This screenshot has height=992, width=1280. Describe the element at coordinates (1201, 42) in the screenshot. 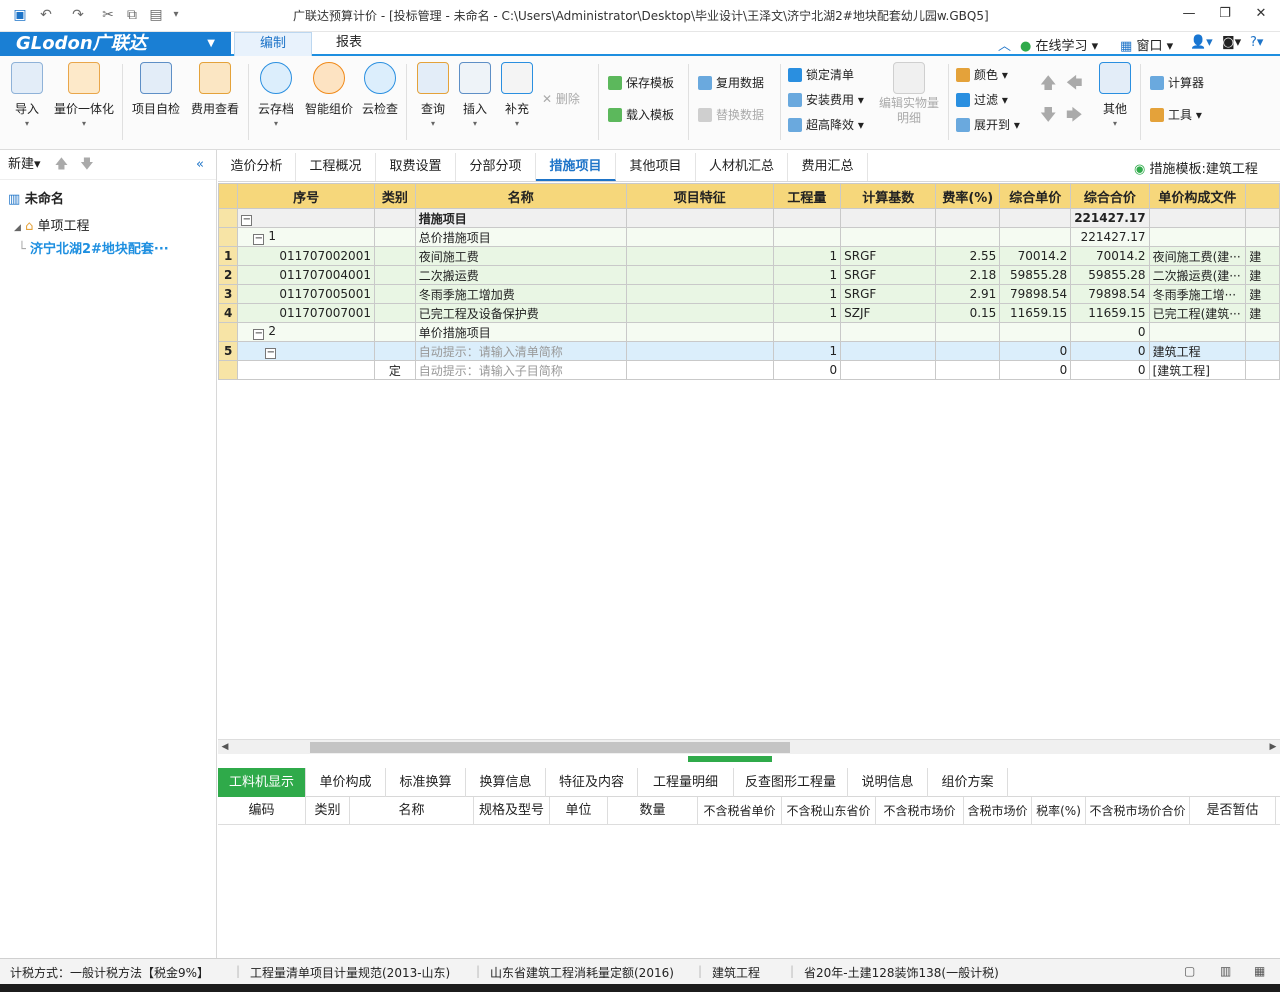

I see `user-icon: 👤▾` at that location.